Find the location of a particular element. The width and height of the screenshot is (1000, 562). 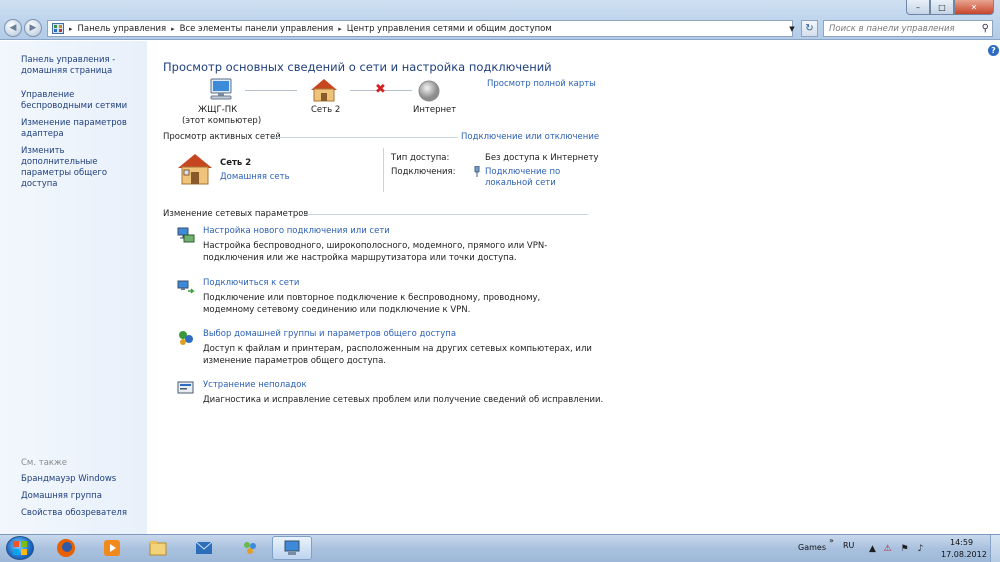

windows-logo-icon is located at coordinates (20, 548).